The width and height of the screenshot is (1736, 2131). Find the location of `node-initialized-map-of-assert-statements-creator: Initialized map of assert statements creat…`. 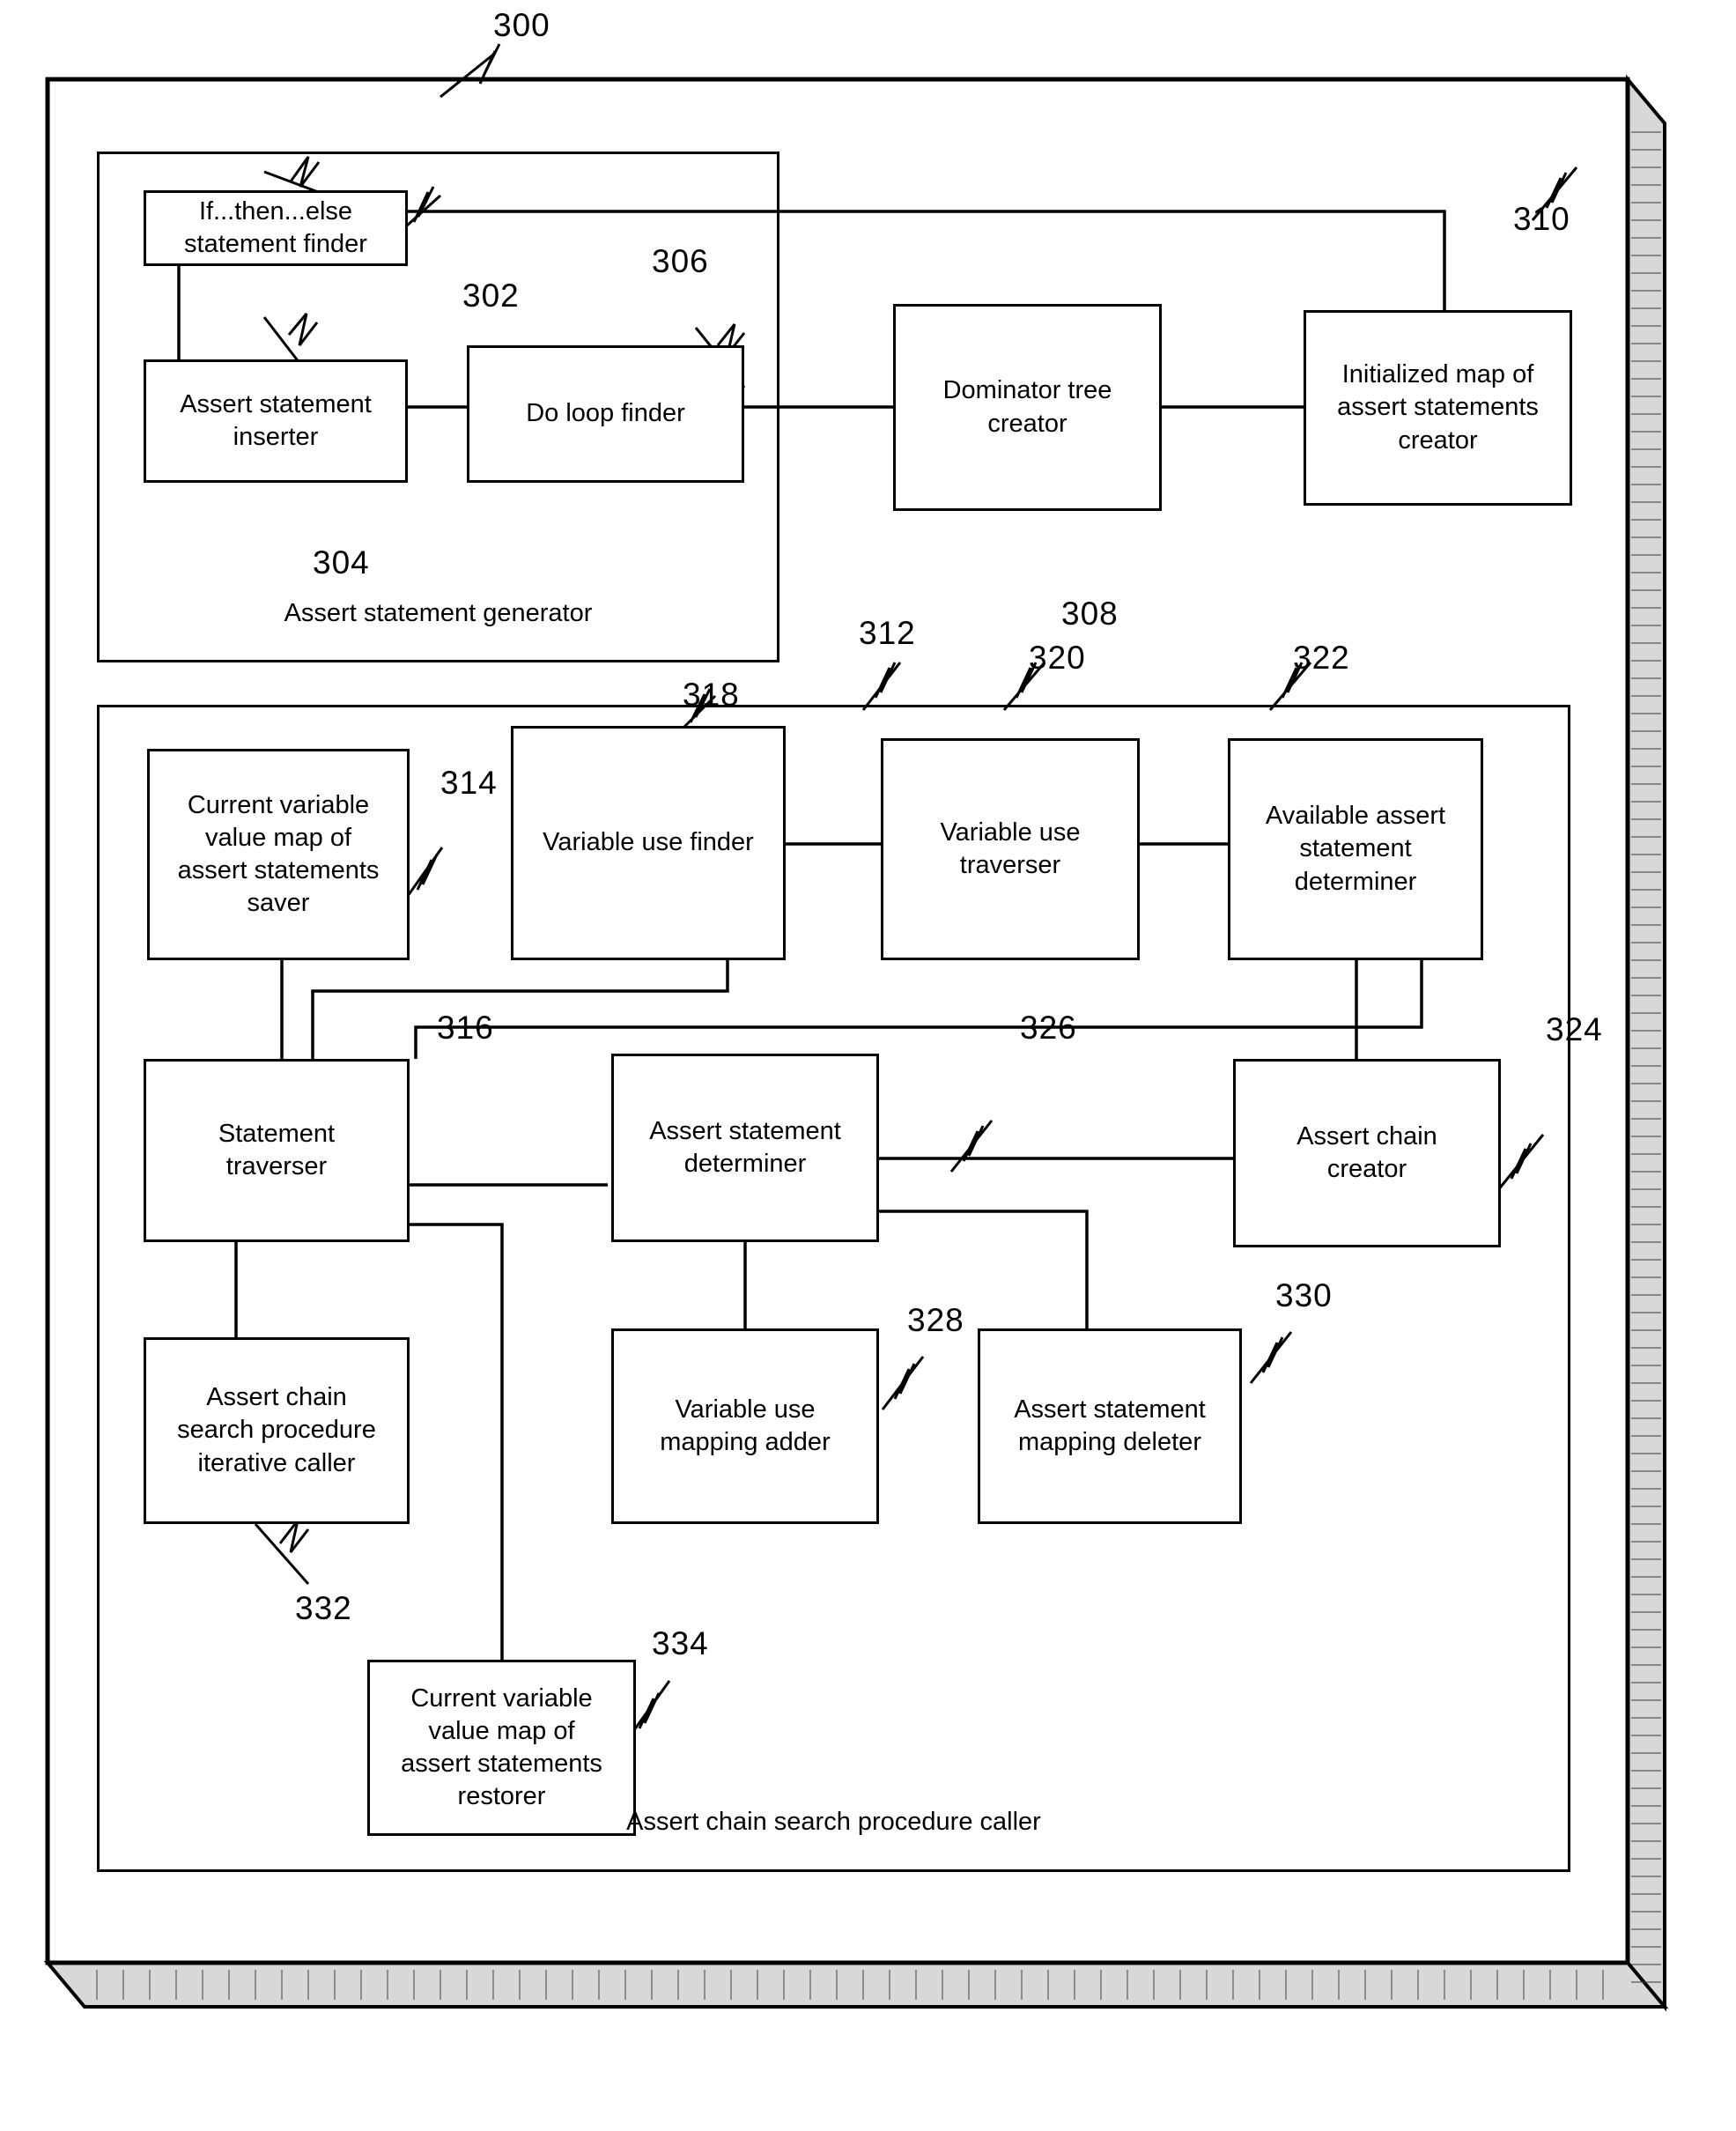

node-initialized-map-of-assert-statements-creator: Initialized map of assert statements creat… is located at coordinates (1438, 408).